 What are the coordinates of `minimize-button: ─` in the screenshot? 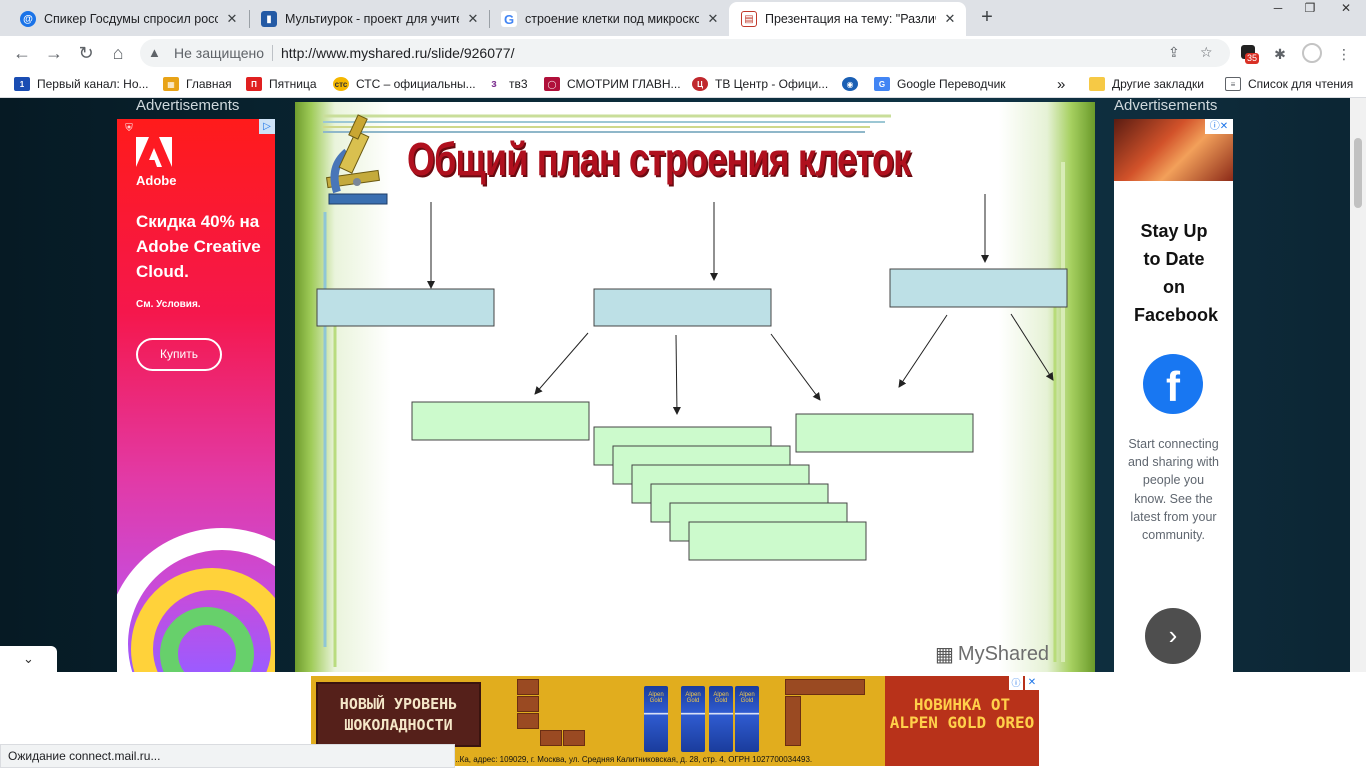 It's located at (1278, 9).